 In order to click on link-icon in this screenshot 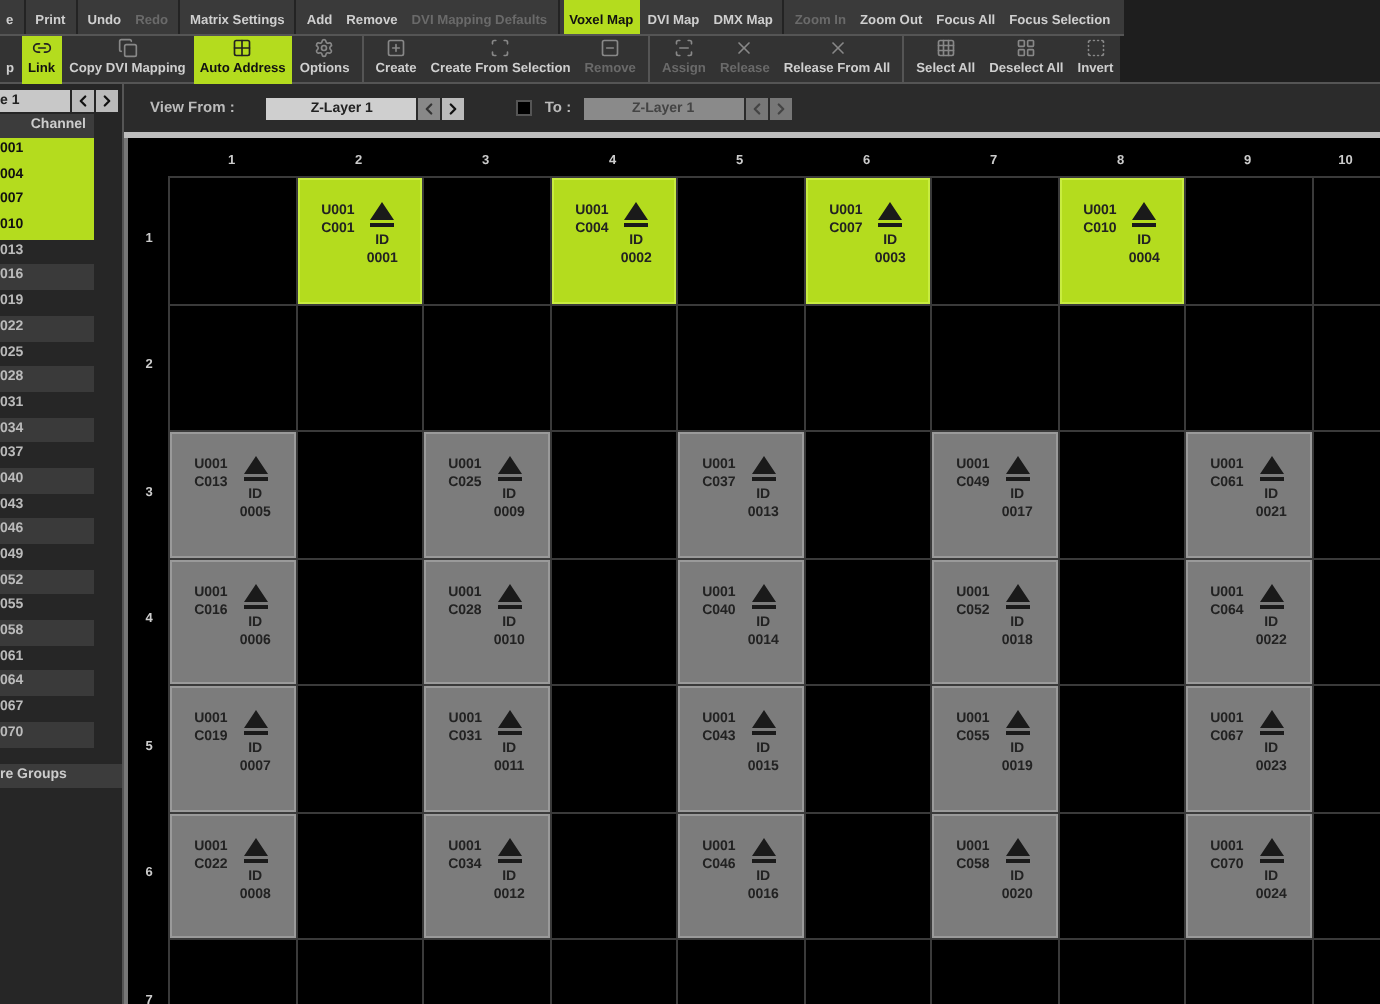, I will do `click(41, 48)`.